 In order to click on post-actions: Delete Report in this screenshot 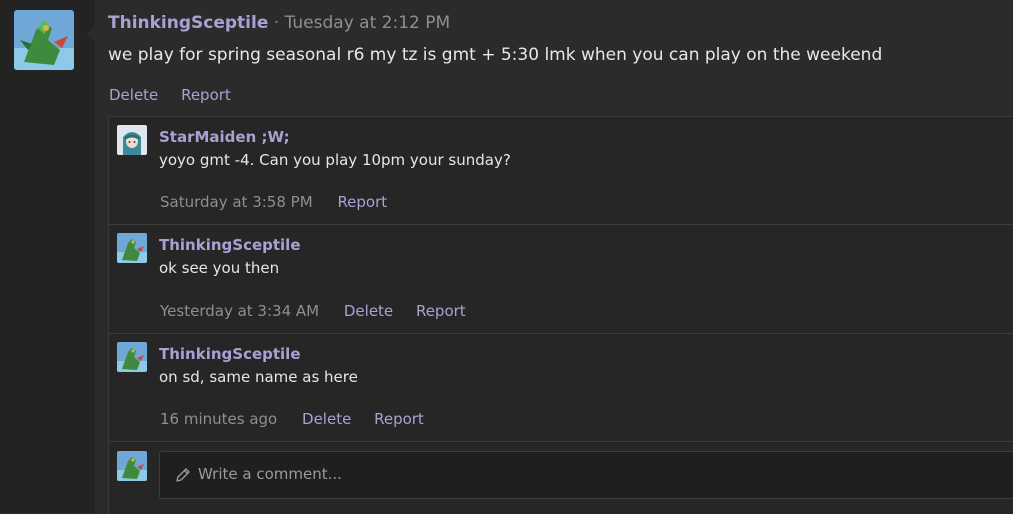, I will do `click(179, 95)`.